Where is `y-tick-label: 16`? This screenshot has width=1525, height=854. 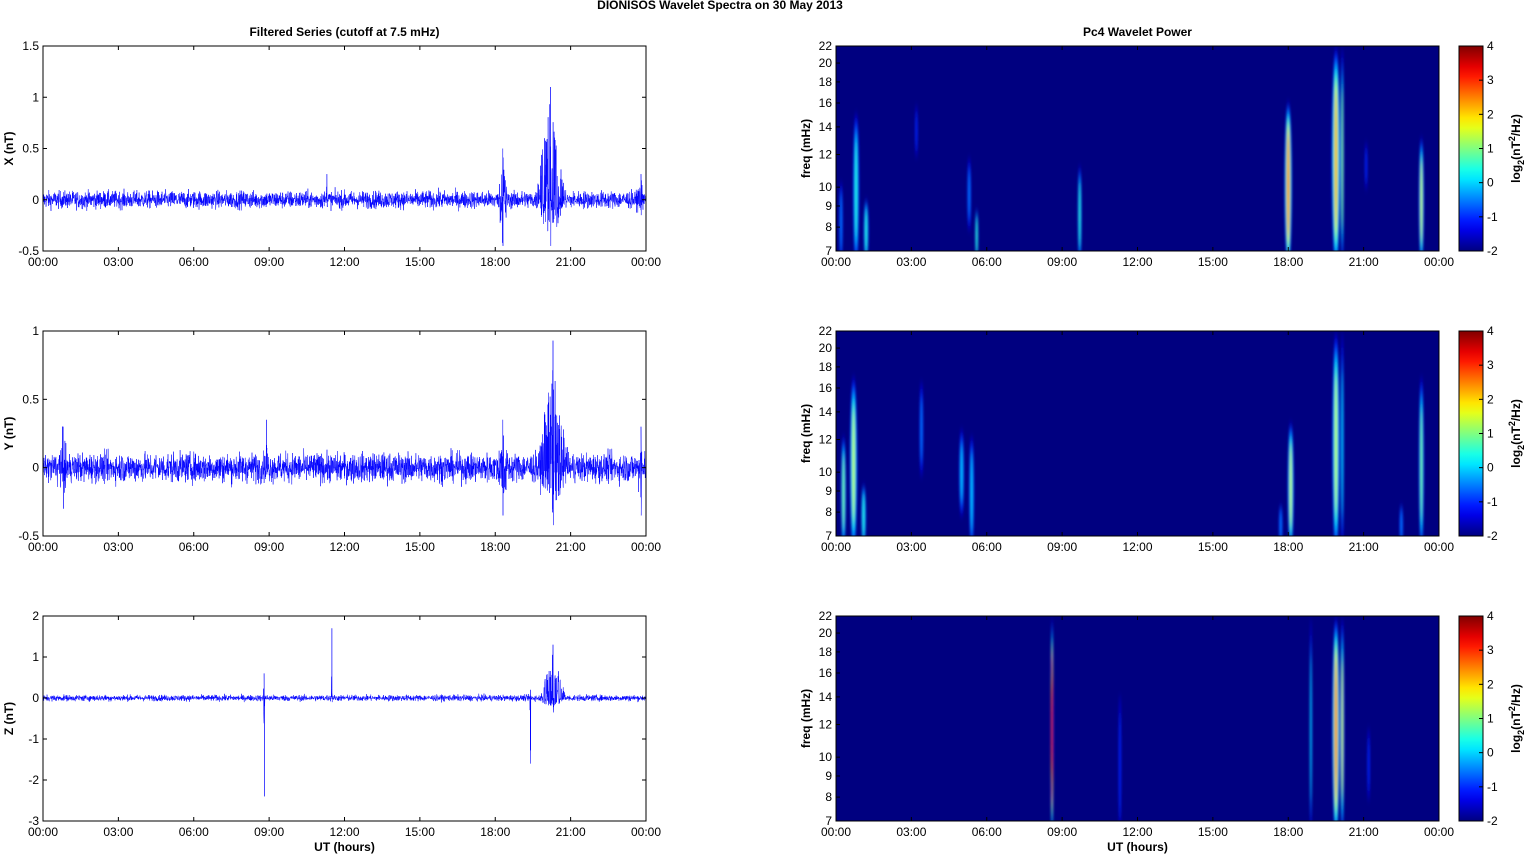 y-tick-label: 16 is located at coordinates (826, 388).